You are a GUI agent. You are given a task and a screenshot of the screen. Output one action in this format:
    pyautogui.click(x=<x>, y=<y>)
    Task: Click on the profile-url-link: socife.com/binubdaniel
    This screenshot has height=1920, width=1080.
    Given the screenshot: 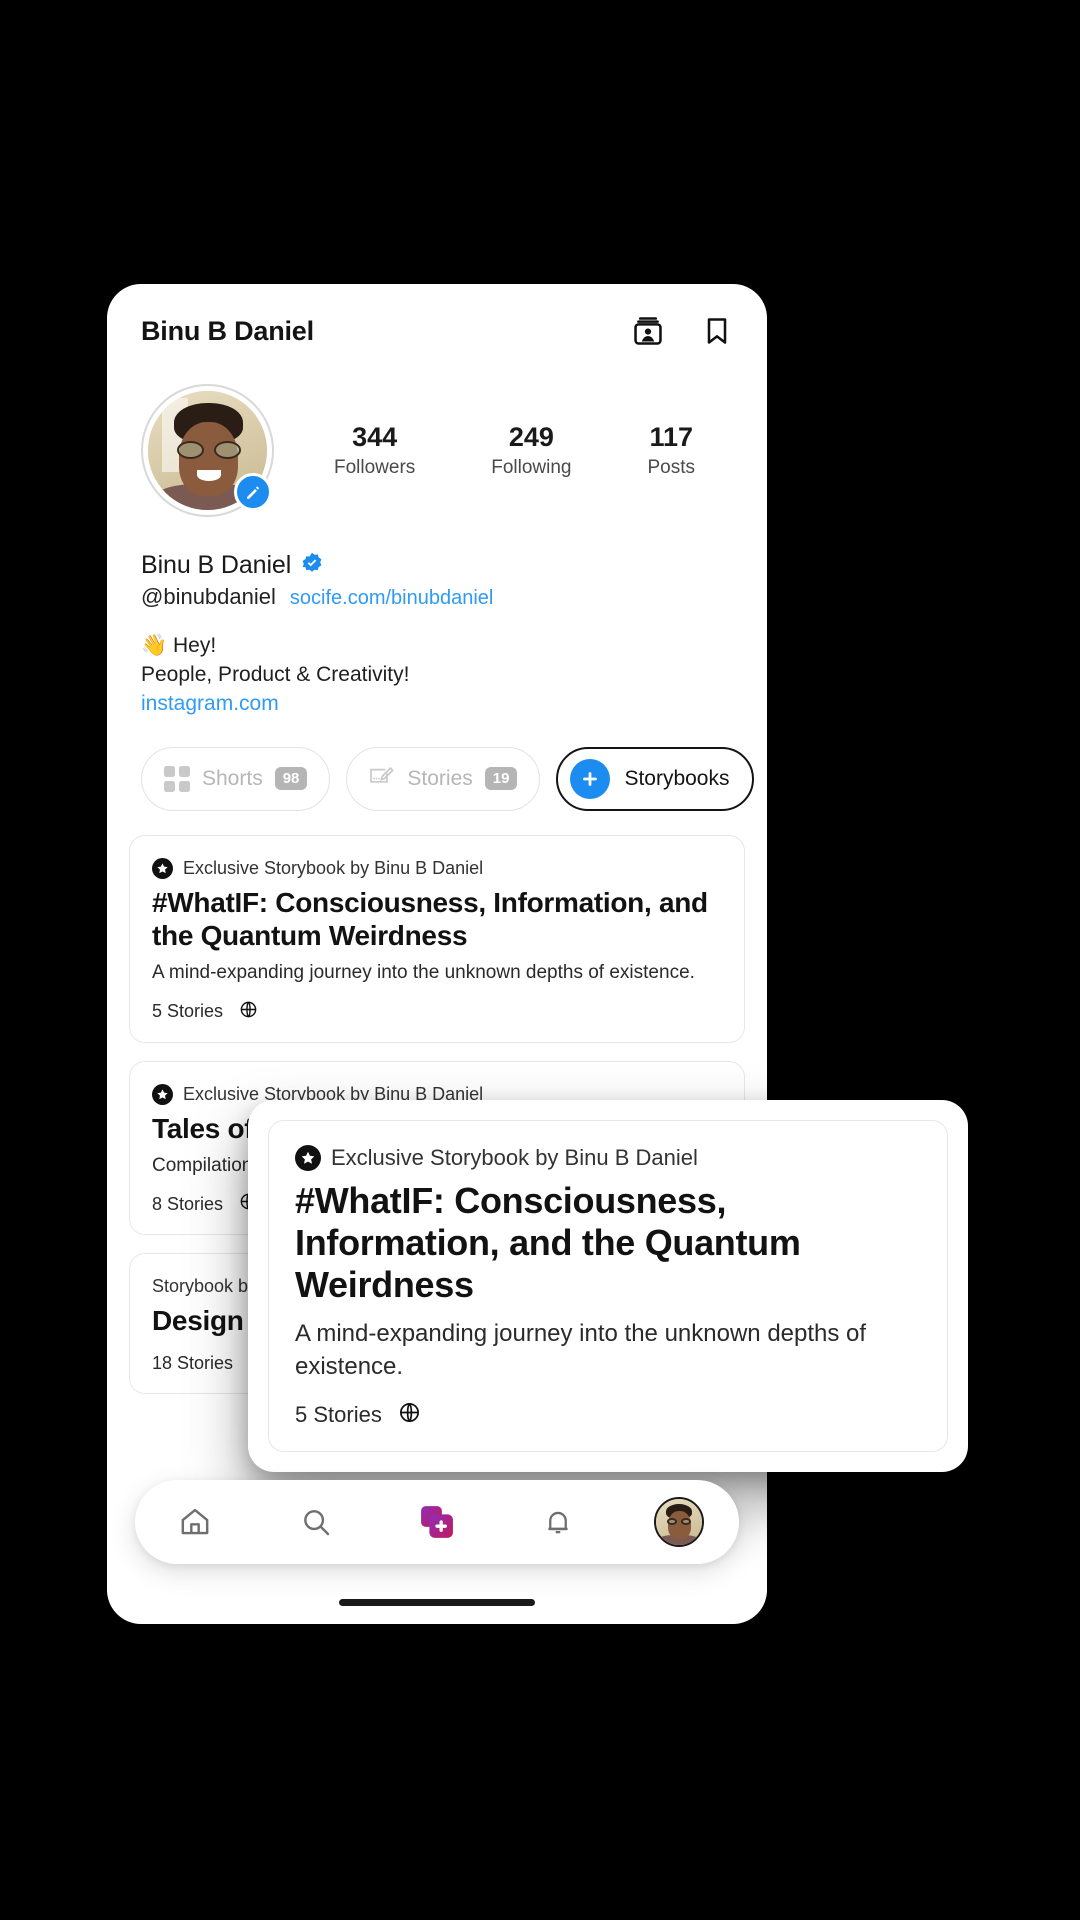 What is the action you would take?
    pyautogui.click(x=391, y=598)
    